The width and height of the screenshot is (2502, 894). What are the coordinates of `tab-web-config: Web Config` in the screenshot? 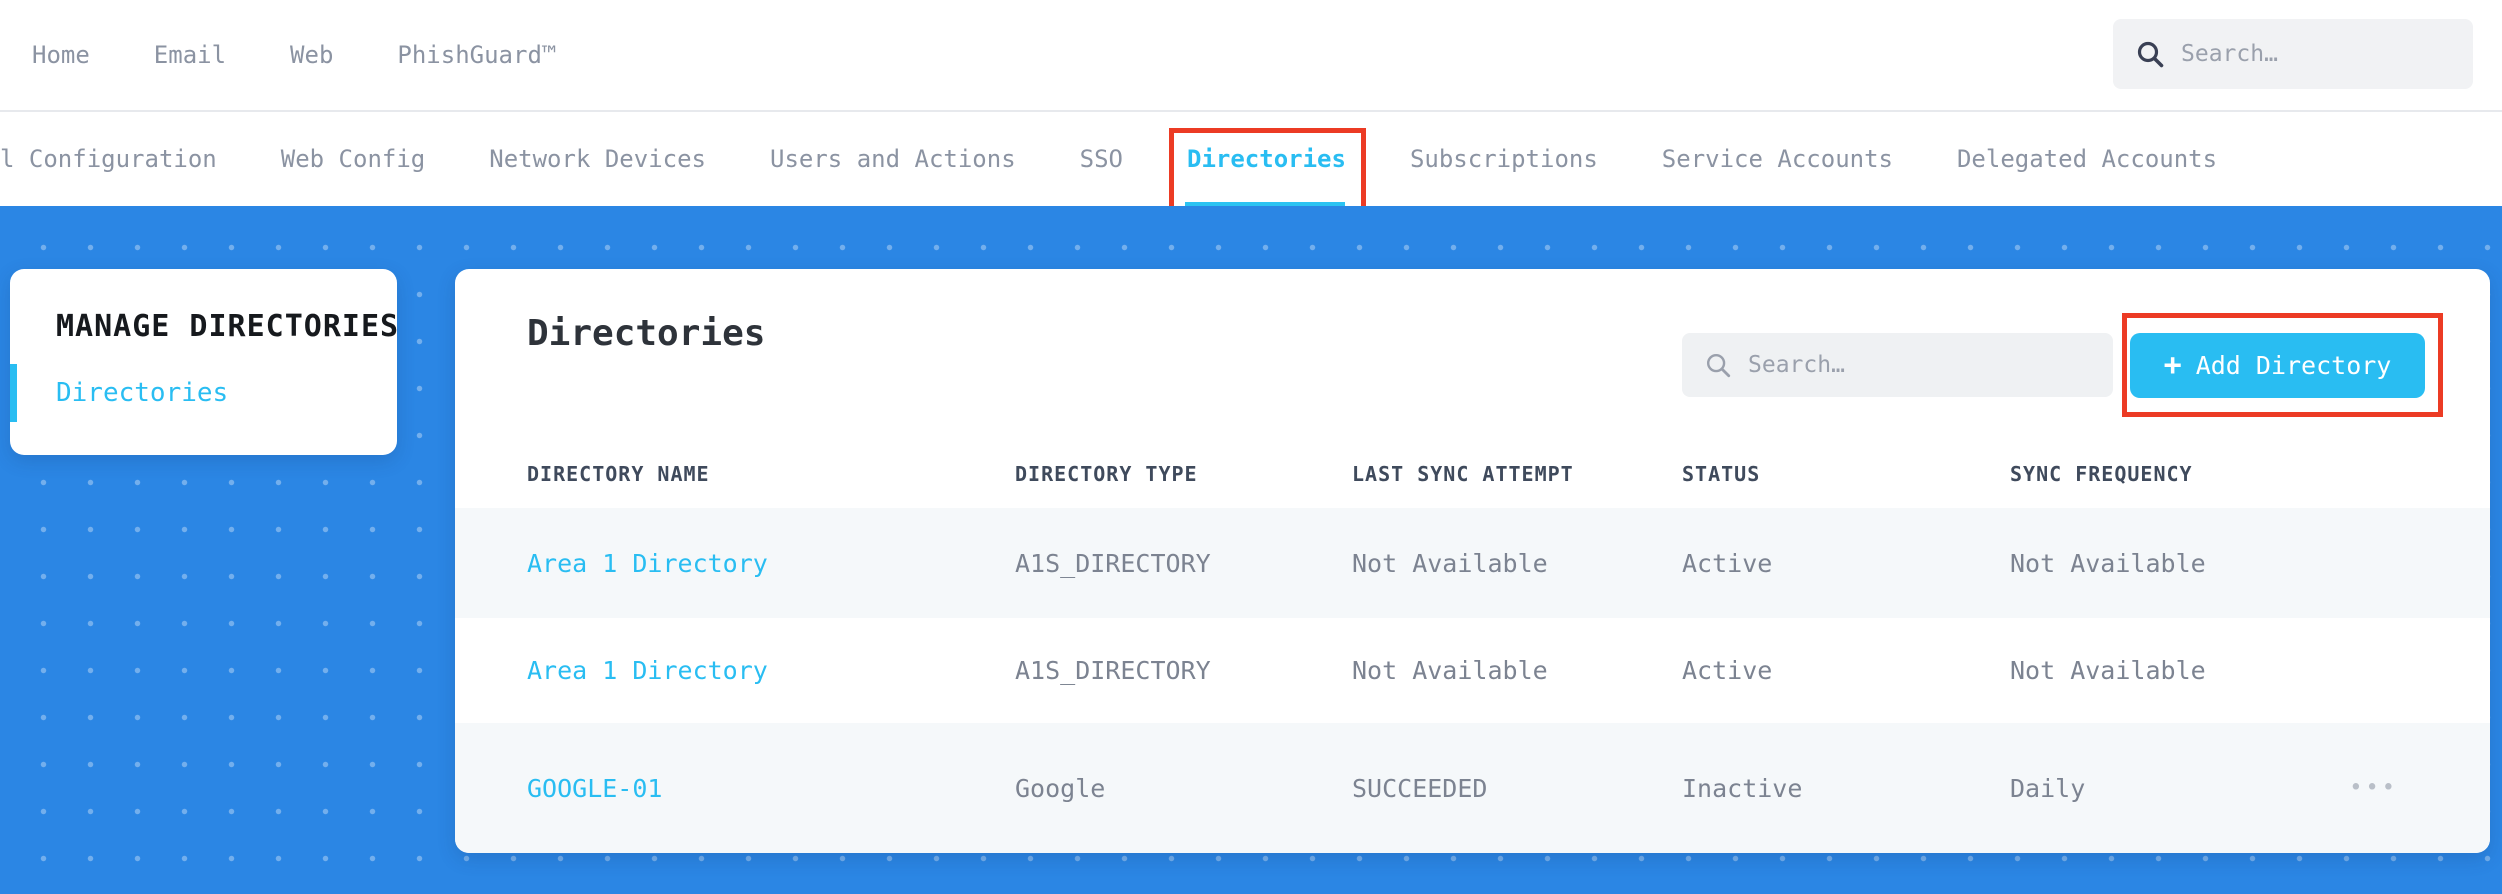 It's located at (353, 159).